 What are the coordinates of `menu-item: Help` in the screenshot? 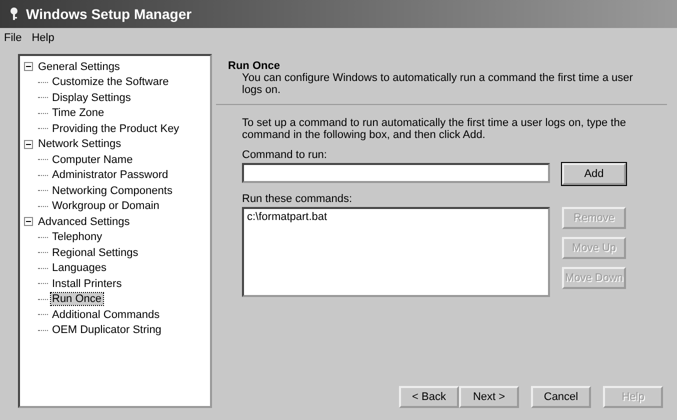 It's located at (43, 38).